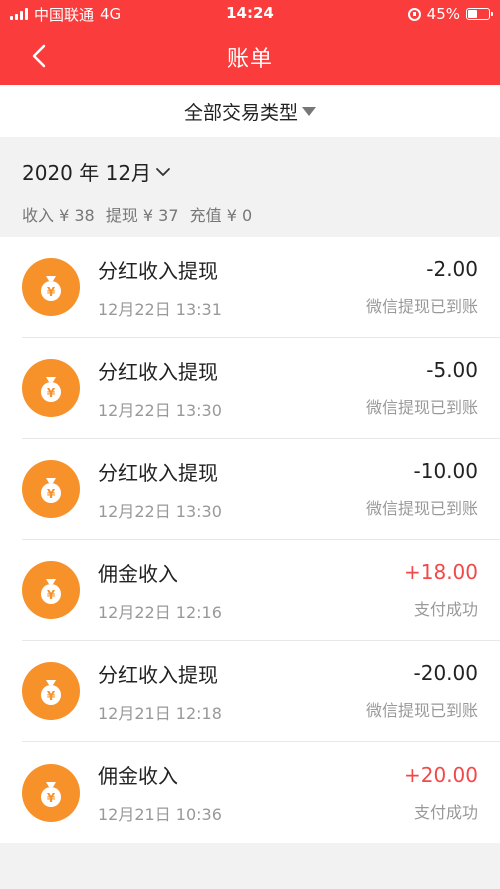 The width and height of the screenshot is (500, 889). I want to click on back-button, so click(40, 56).